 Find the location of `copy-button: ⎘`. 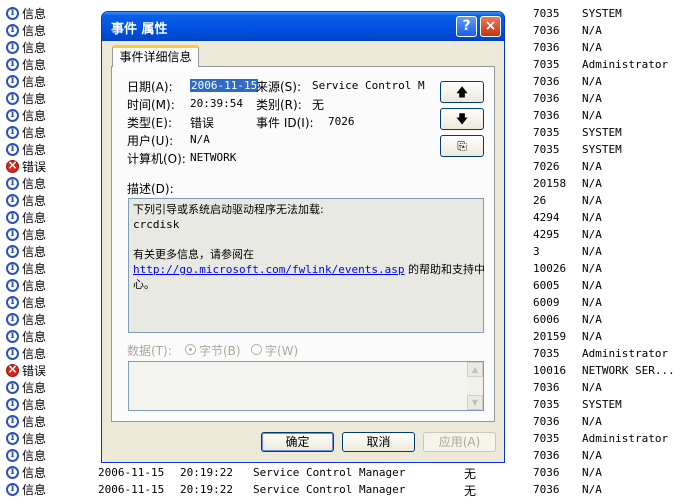

copy-button: ⎘ is located at coordinates (462, 146).